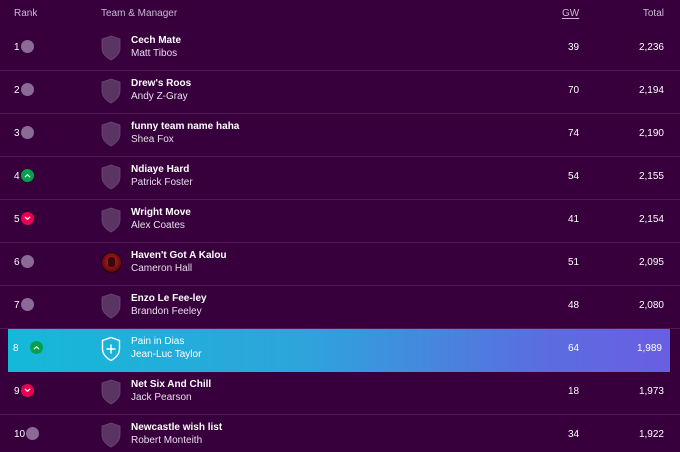  What do you see at coordinates (17, 262) in the screenshot?
I see `rank-number: 6` at bounding box center [17, 262].